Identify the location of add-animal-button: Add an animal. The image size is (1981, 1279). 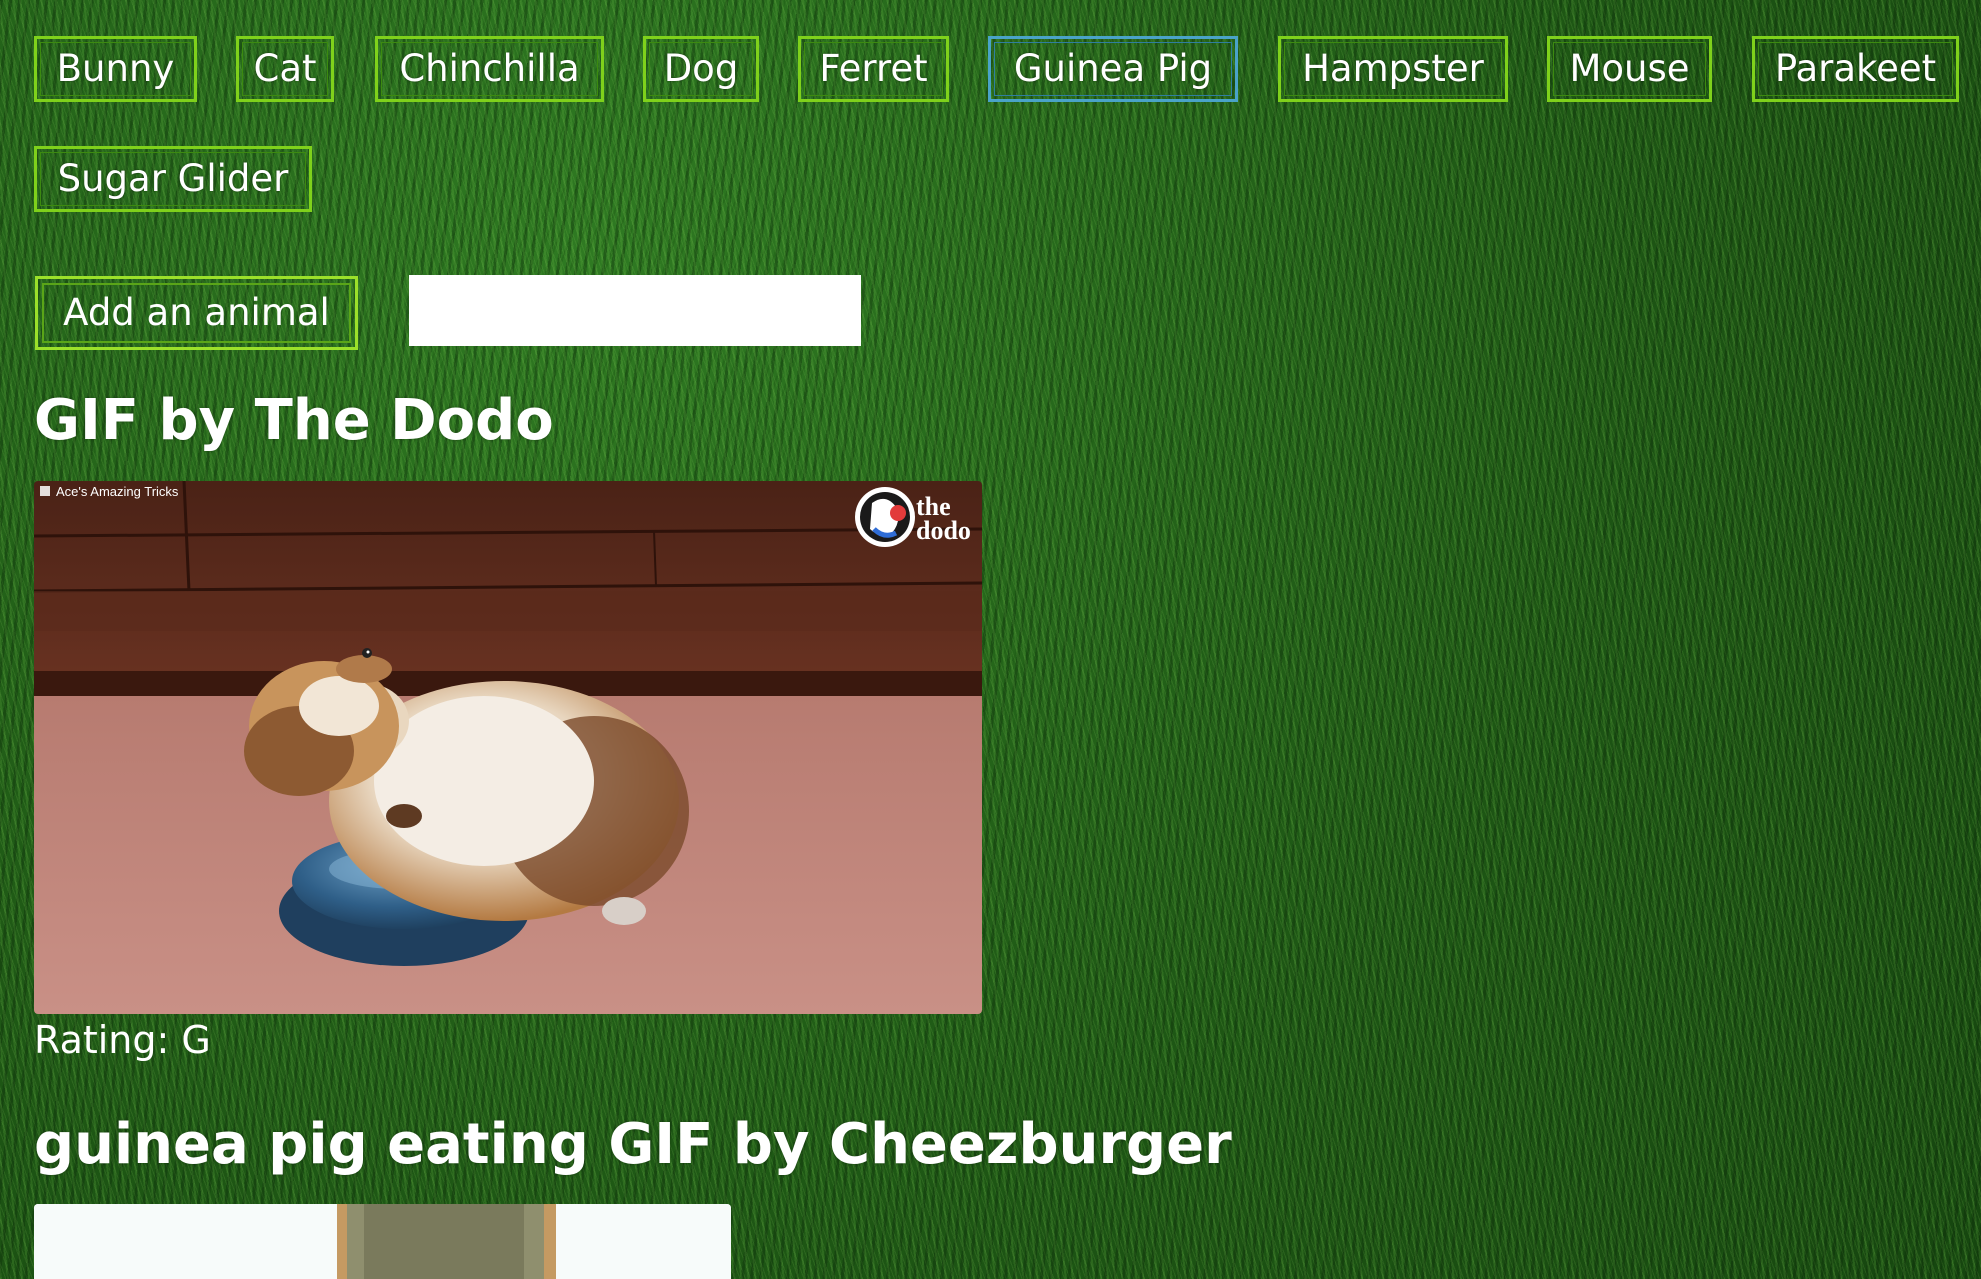
(196, 313).